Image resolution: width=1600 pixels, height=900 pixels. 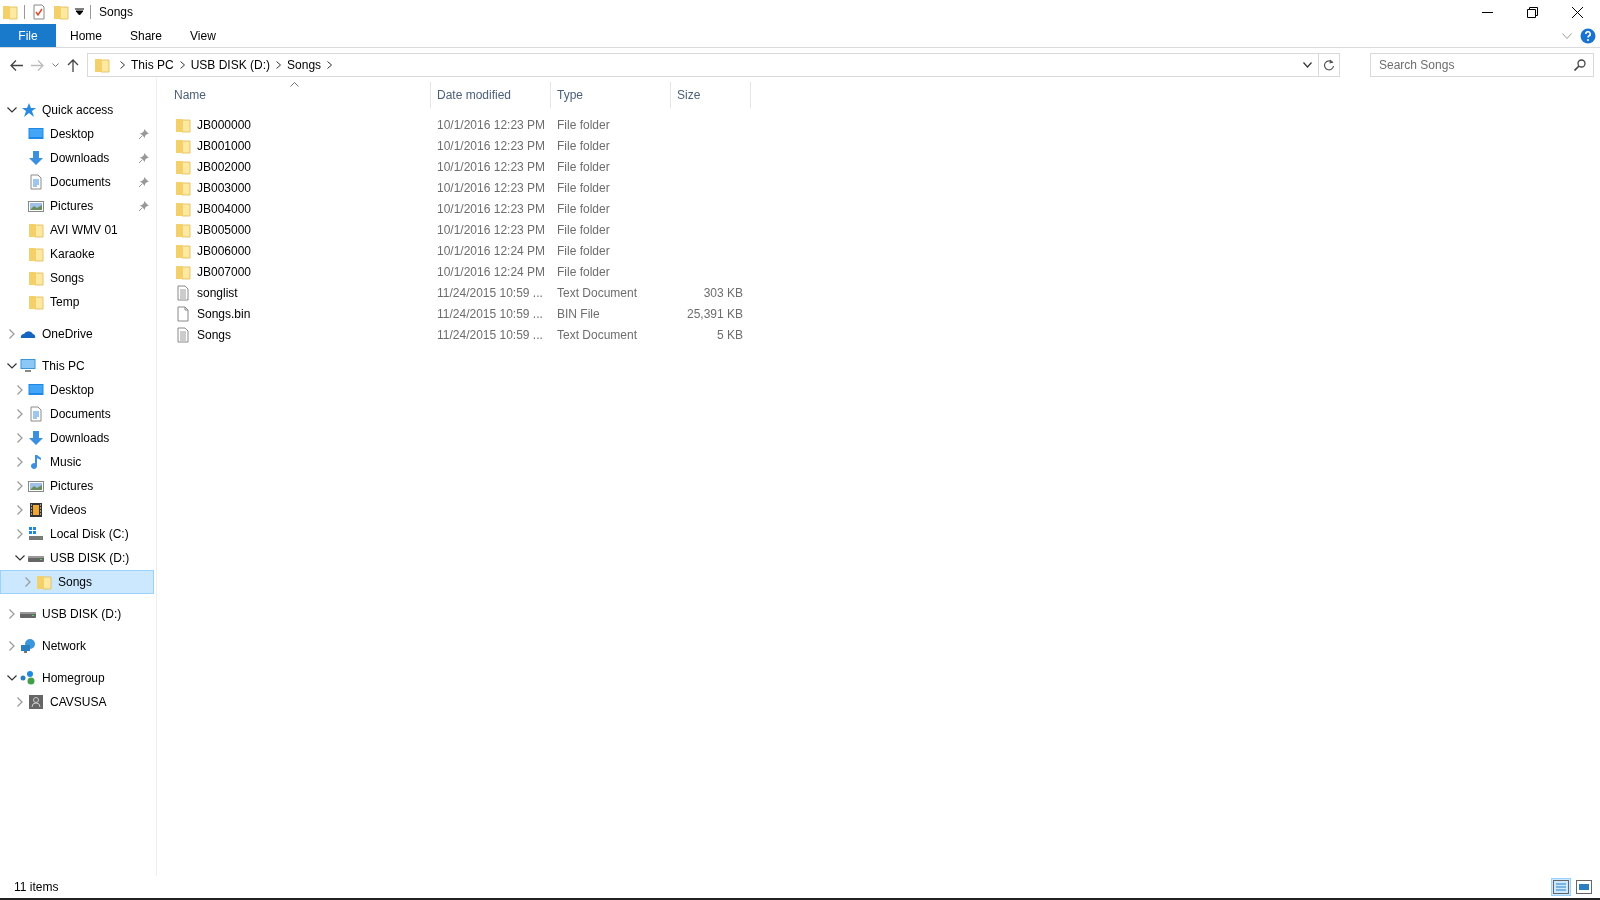 What do you see at coordinates (300, 95) in the screenshot?
I see `column-header: Name` at bounding box center [300, 95].